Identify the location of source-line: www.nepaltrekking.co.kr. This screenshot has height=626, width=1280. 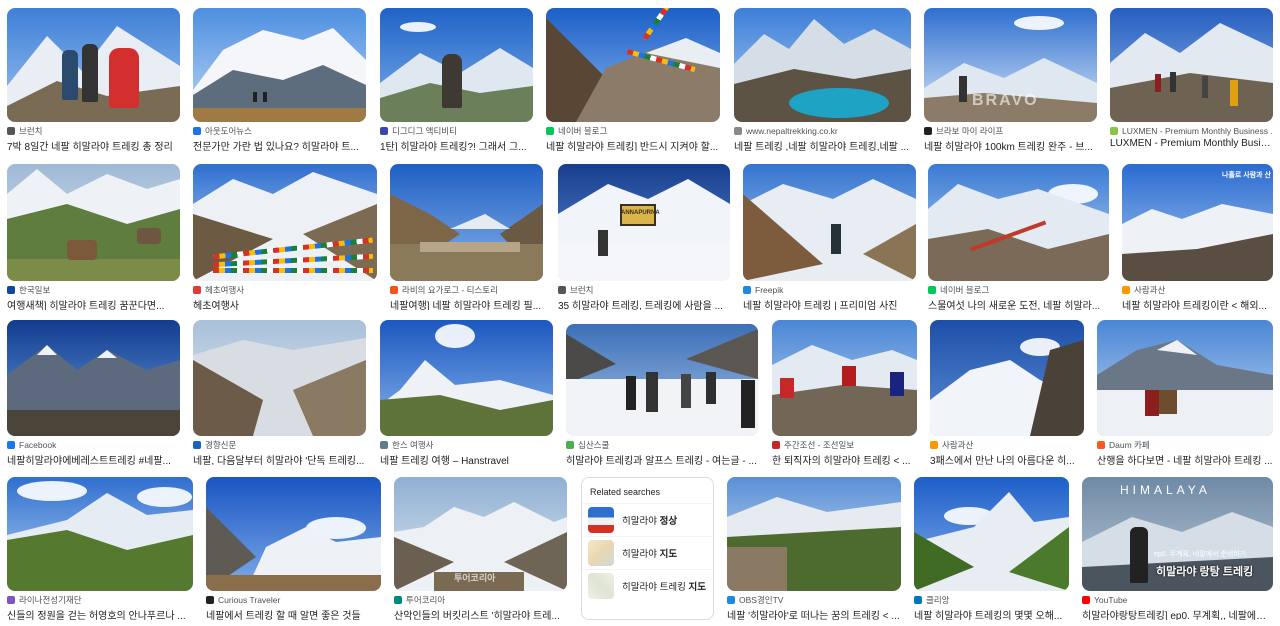
(822, 130).